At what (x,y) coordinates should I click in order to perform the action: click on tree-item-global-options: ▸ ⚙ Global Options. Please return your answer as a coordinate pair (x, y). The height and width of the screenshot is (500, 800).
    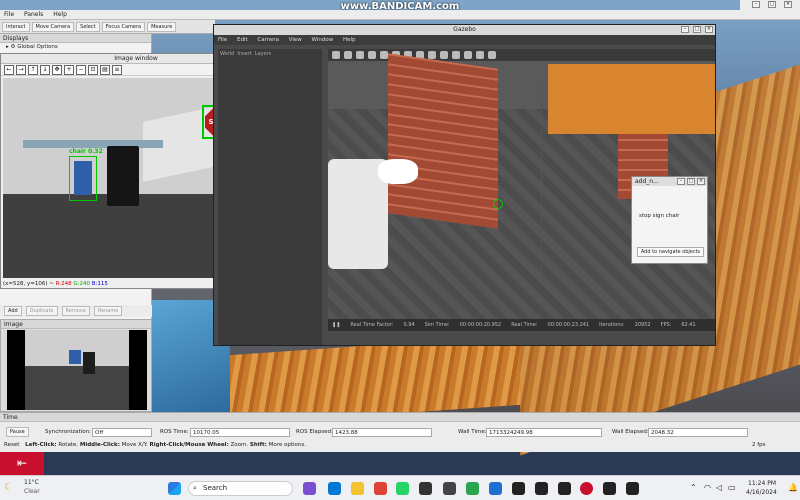
    Looking at the image, I should click on (75, 47).